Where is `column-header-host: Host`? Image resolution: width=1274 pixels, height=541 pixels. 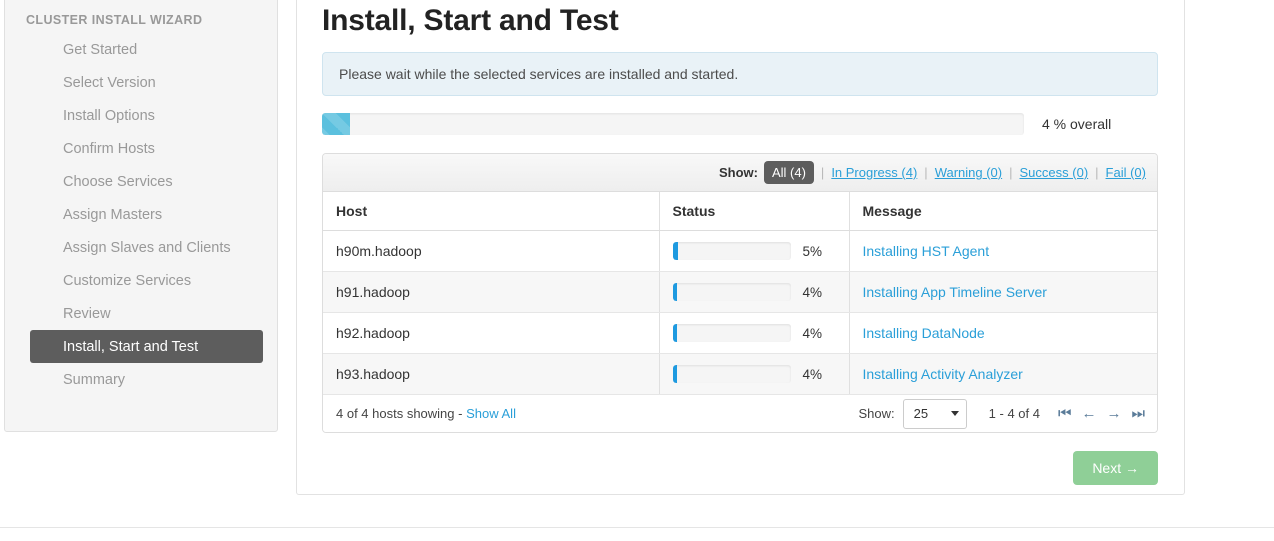 column-header-host: Host is located at coordinates (491, 211).